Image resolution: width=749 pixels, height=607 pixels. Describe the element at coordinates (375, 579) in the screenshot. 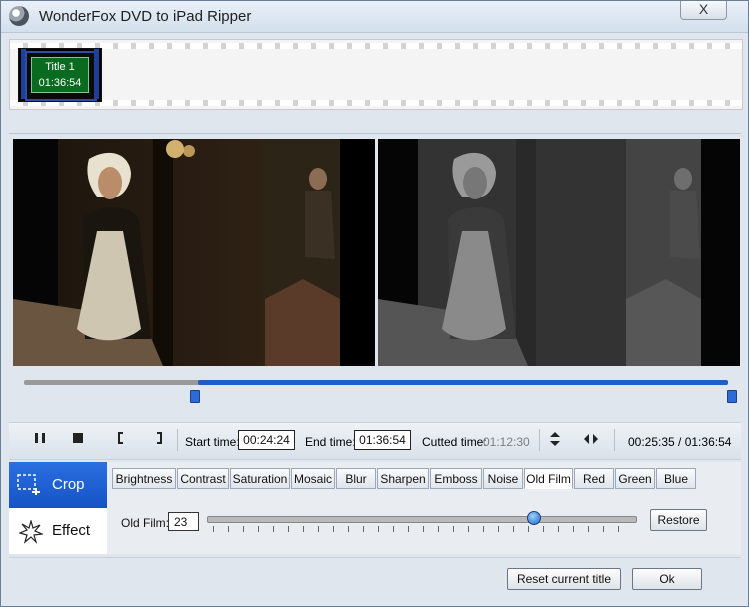

I see `footer: Reset current title Ok` at that location.